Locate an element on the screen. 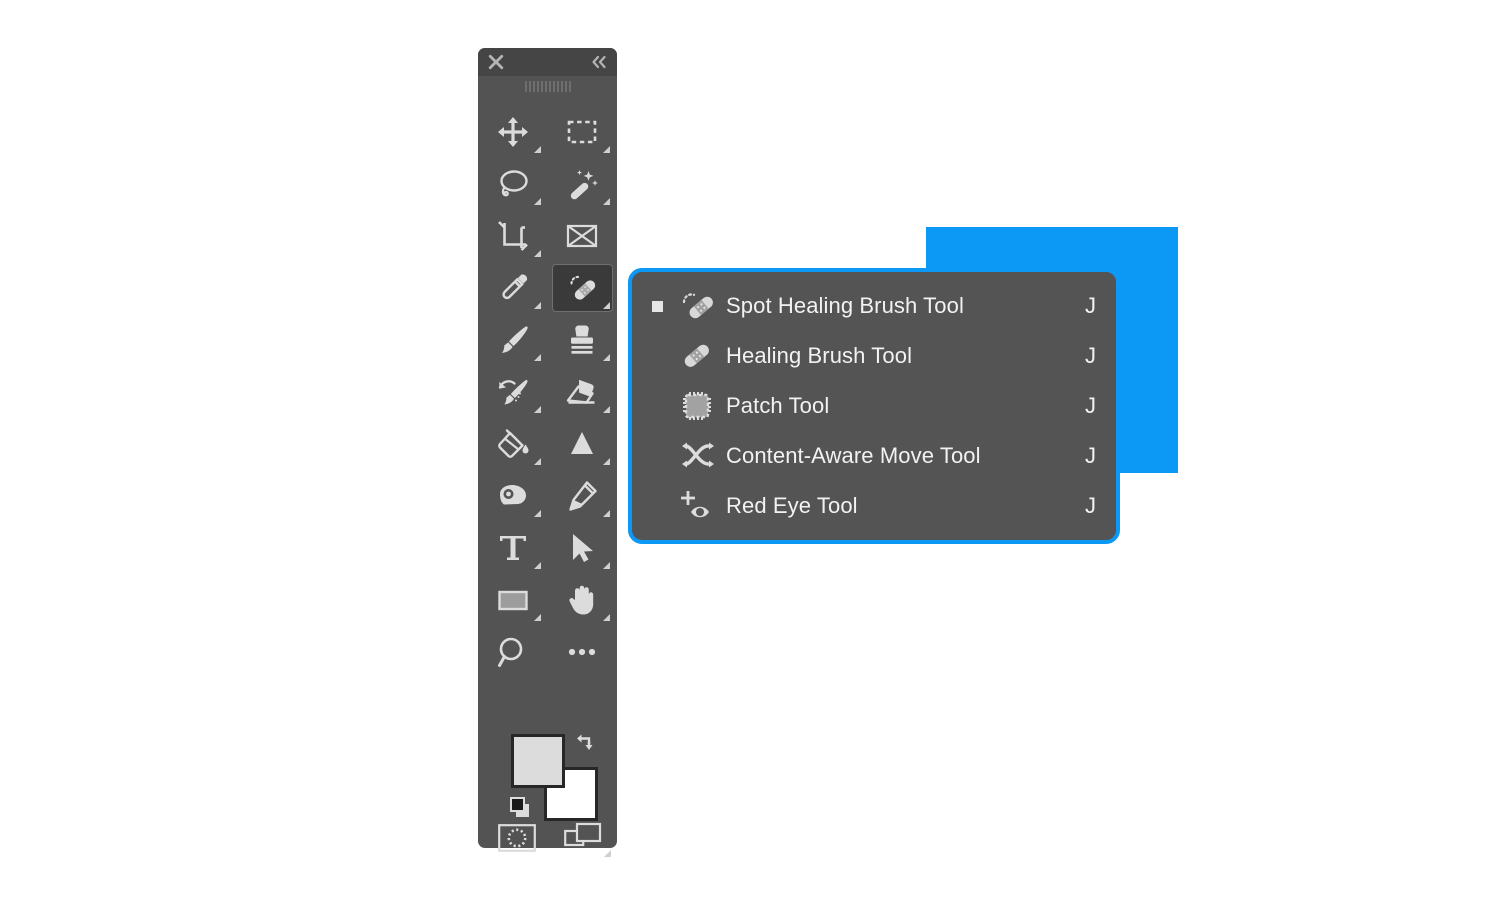 This screenshot has height=900, width=1500. tool-crop is located at coordinates (513, 236).